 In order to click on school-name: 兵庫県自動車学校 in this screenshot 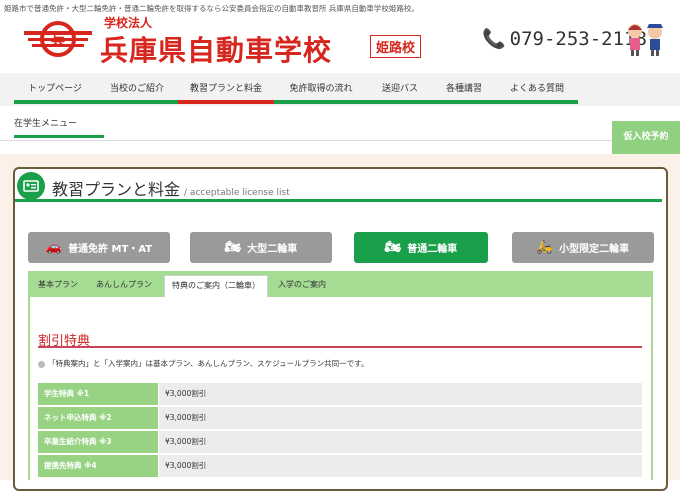, I will do `click(216, 49)`.